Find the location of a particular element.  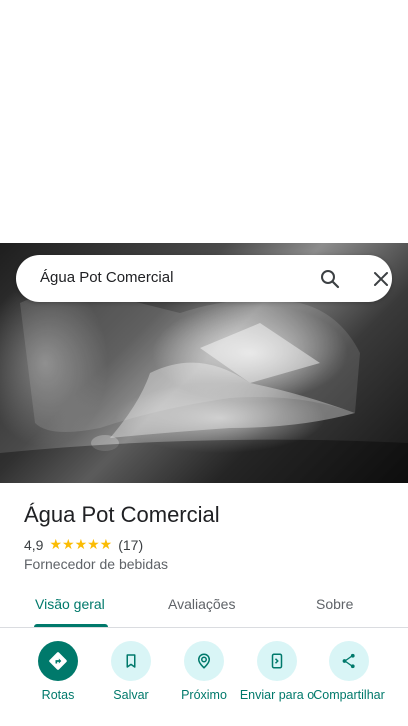

directions-icon is located at coordinates (58, 661).